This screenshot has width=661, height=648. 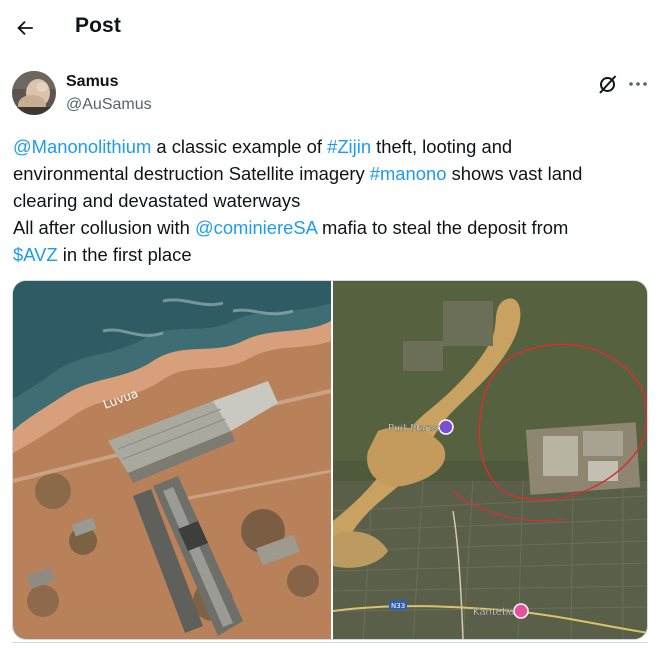 I want to click on divider, so click(x=330, y=645).